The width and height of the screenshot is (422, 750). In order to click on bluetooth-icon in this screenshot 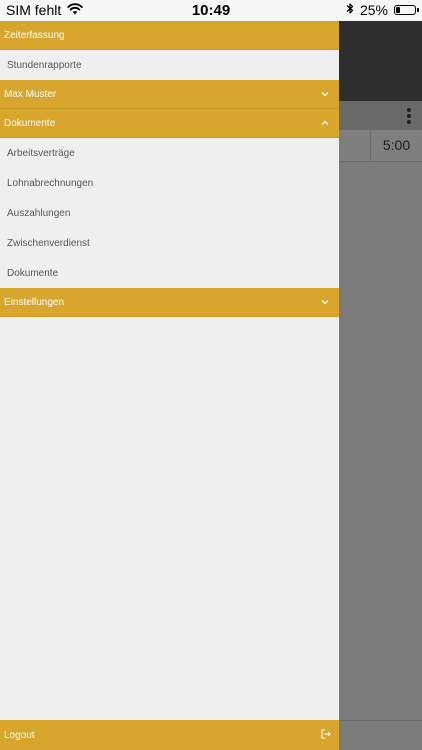, I will do `click(350, 10)`.